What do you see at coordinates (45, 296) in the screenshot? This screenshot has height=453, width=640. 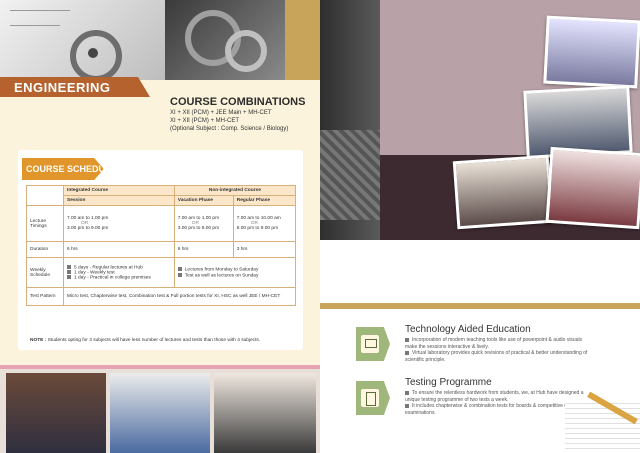 I see `row-label: Test Pattern` at bounding box center [45, 296].